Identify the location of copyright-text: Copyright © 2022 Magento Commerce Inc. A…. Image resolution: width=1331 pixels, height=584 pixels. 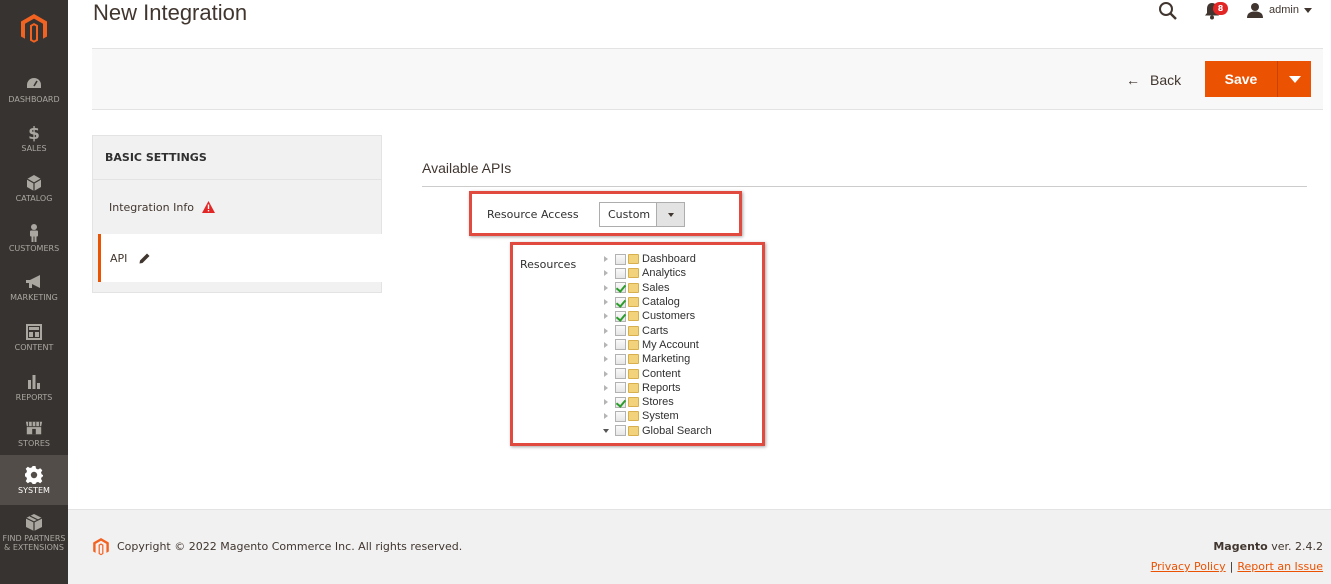
(290, 546).